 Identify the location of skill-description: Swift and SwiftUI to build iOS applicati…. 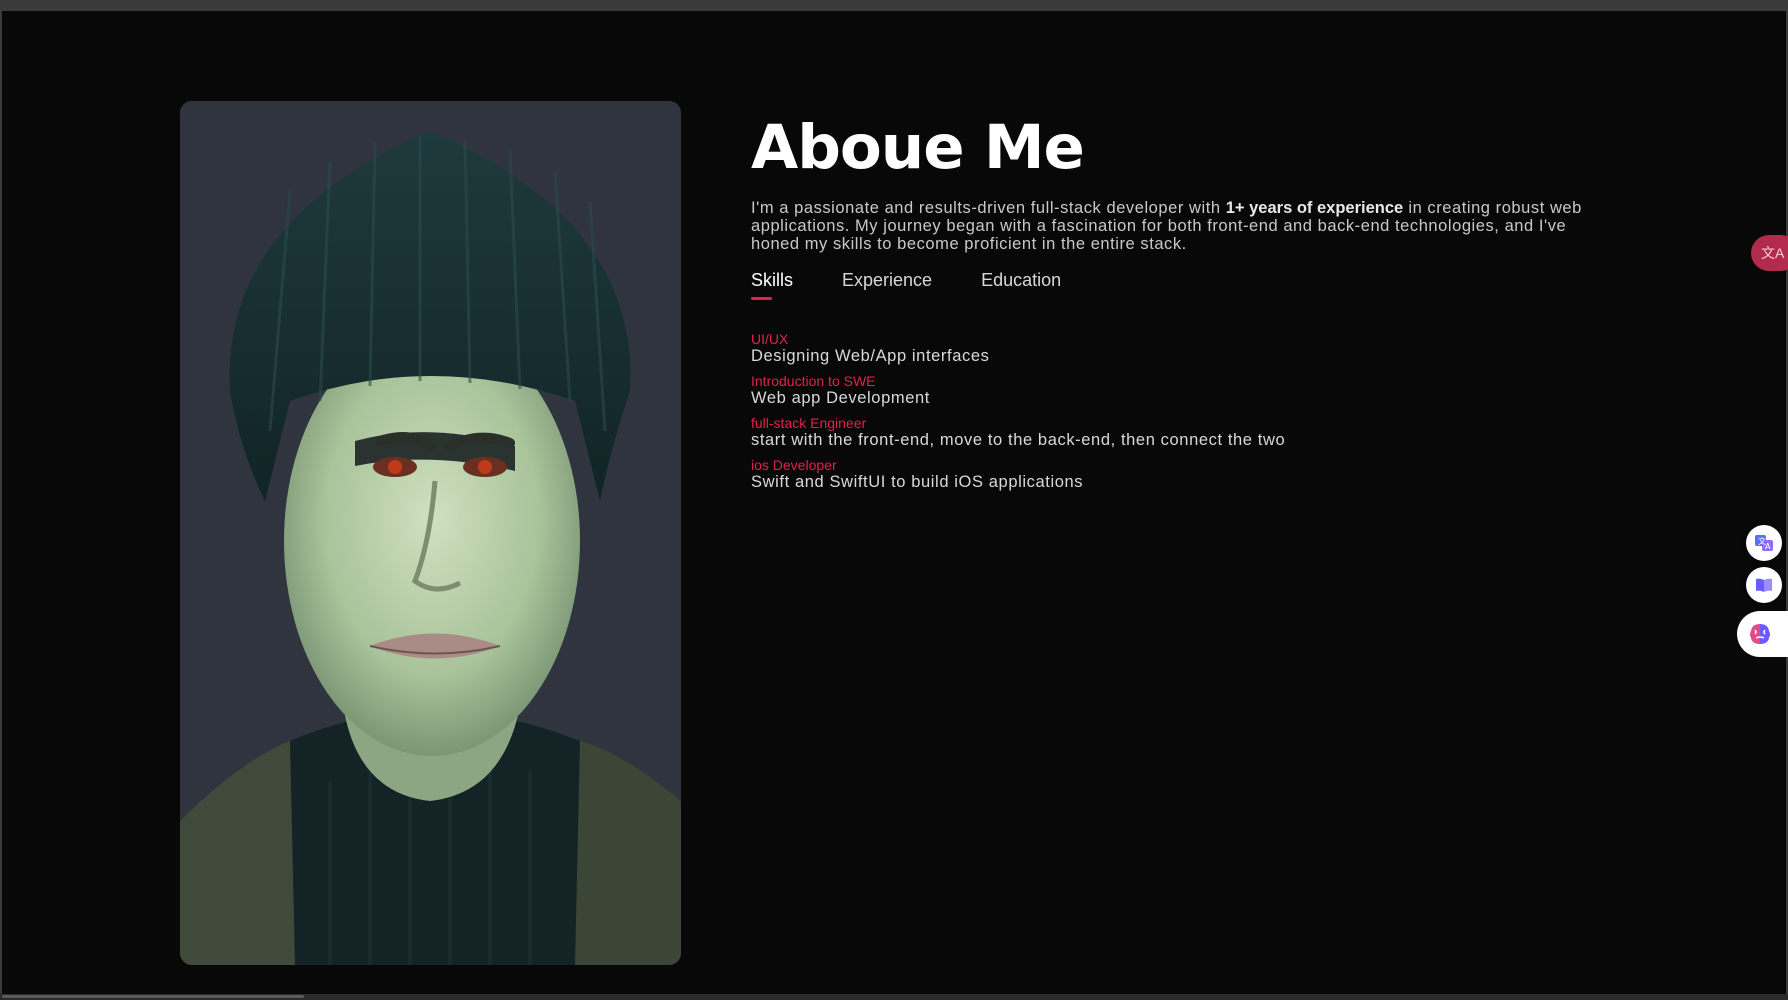
(917, 482).